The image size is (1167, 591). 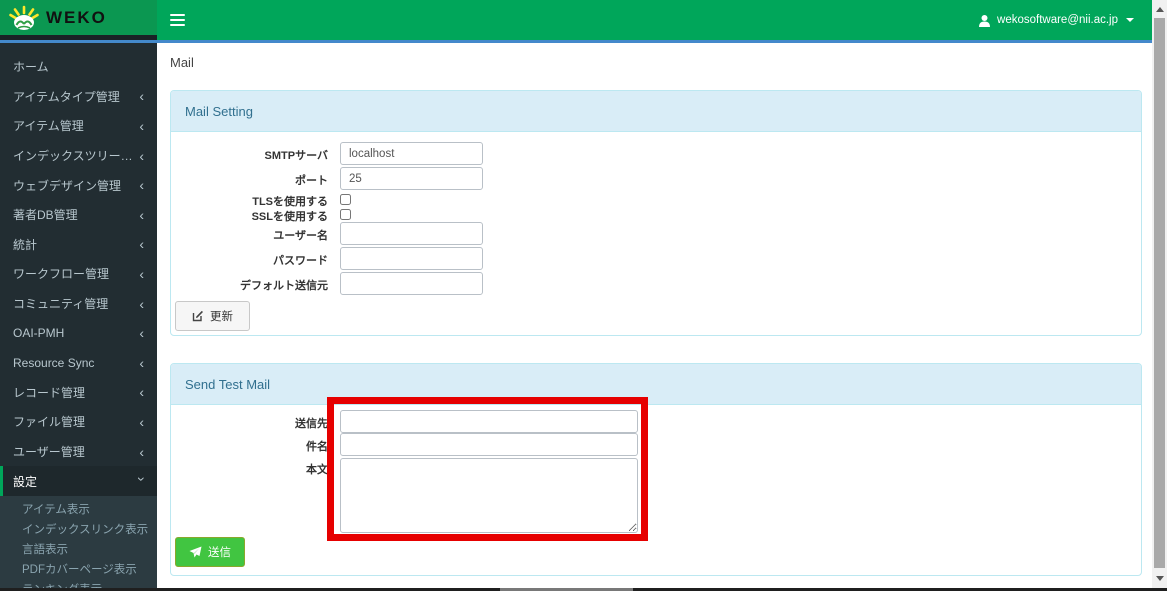 What do you see at coordinates (24, 17) in the screenshot?
I see `weko-sun-logo-icon` at bounding box center [24, 17].